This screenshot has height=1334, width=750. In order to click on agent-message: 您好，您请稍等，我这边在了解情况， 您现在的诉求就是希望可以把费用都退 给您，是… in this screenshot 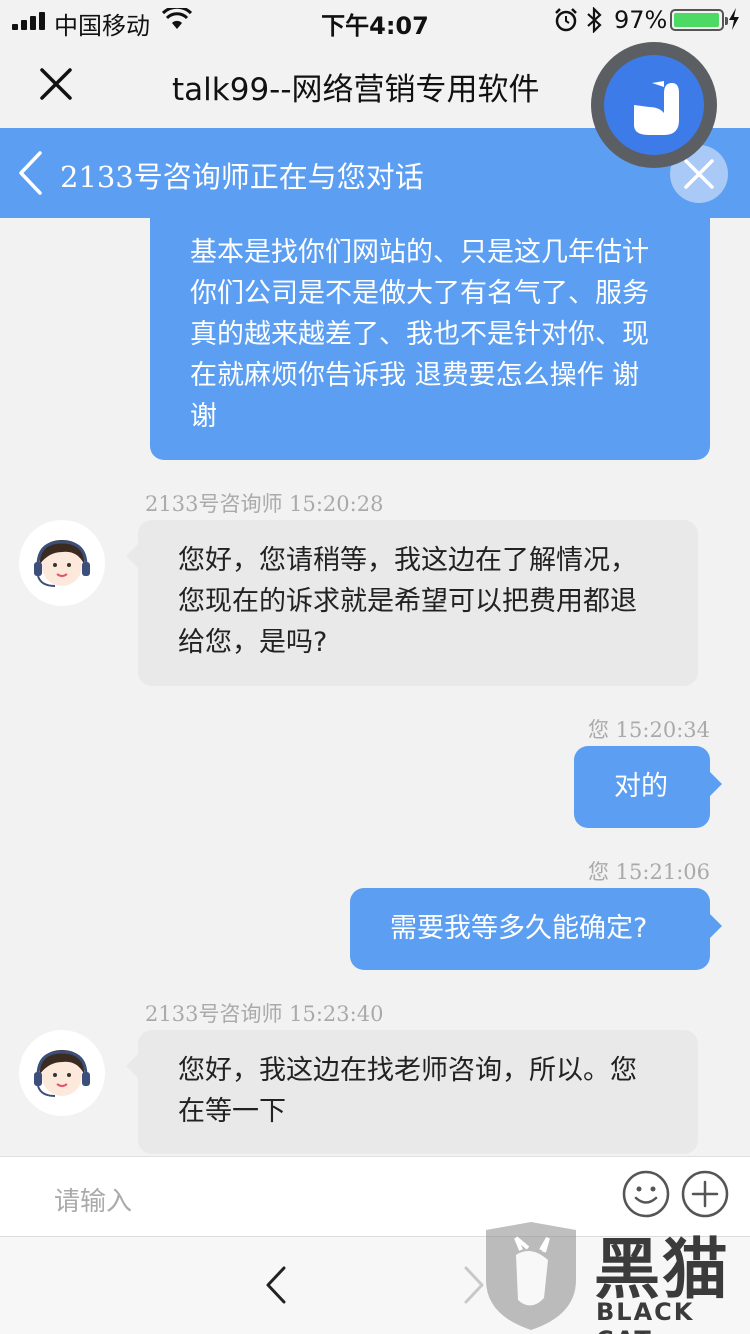, I will do `click(418, 603)`.